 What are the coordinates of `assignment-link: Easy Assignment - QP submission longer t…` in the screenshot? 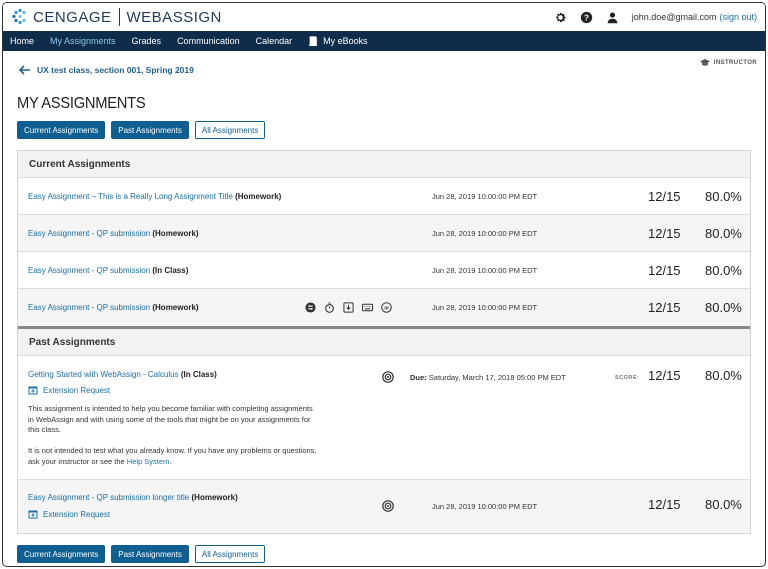 It's located at (108, 497).